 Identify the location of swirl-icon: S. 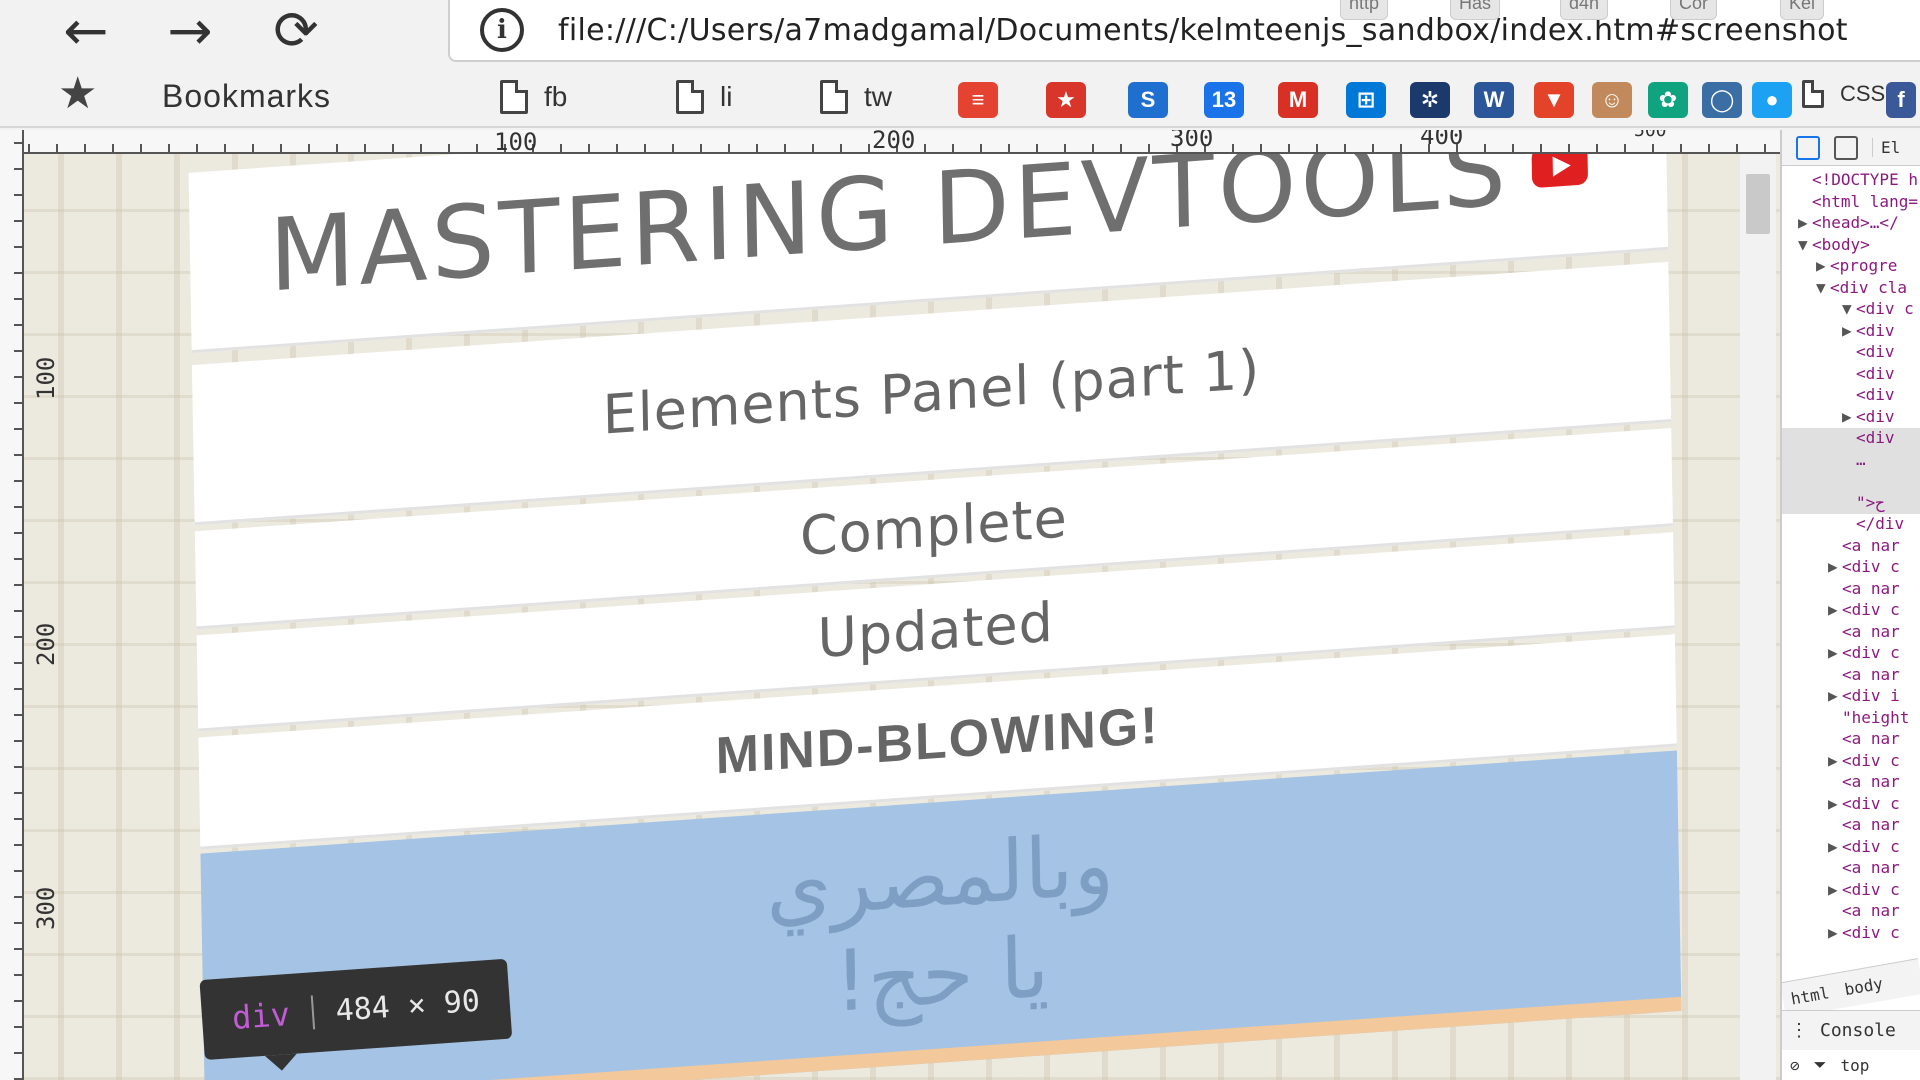
(1148, 100).